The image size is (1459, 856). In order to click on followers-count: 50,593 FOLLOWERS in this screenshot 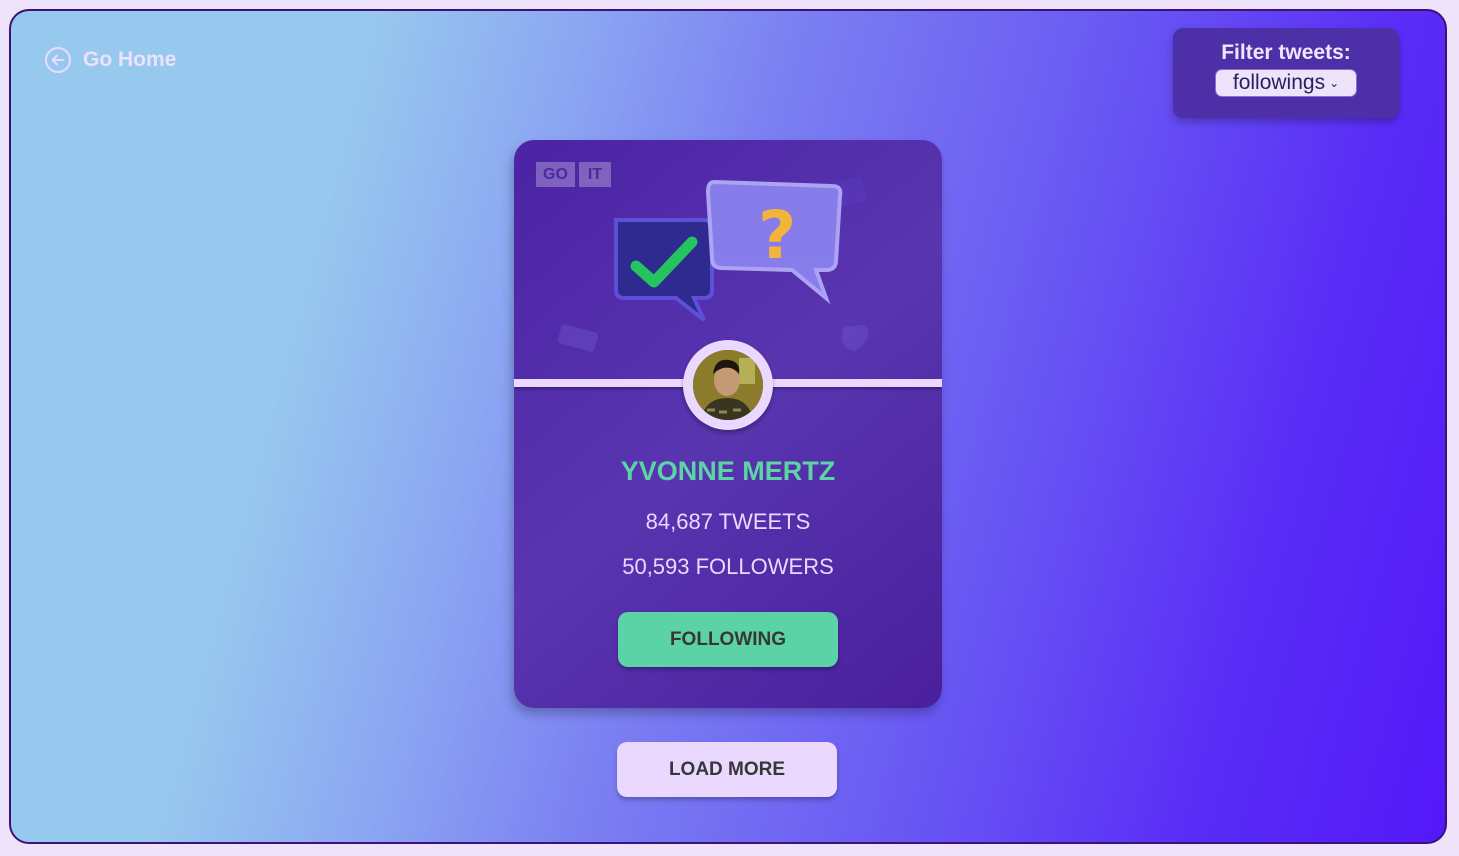, I will do `click(728, 566)`.